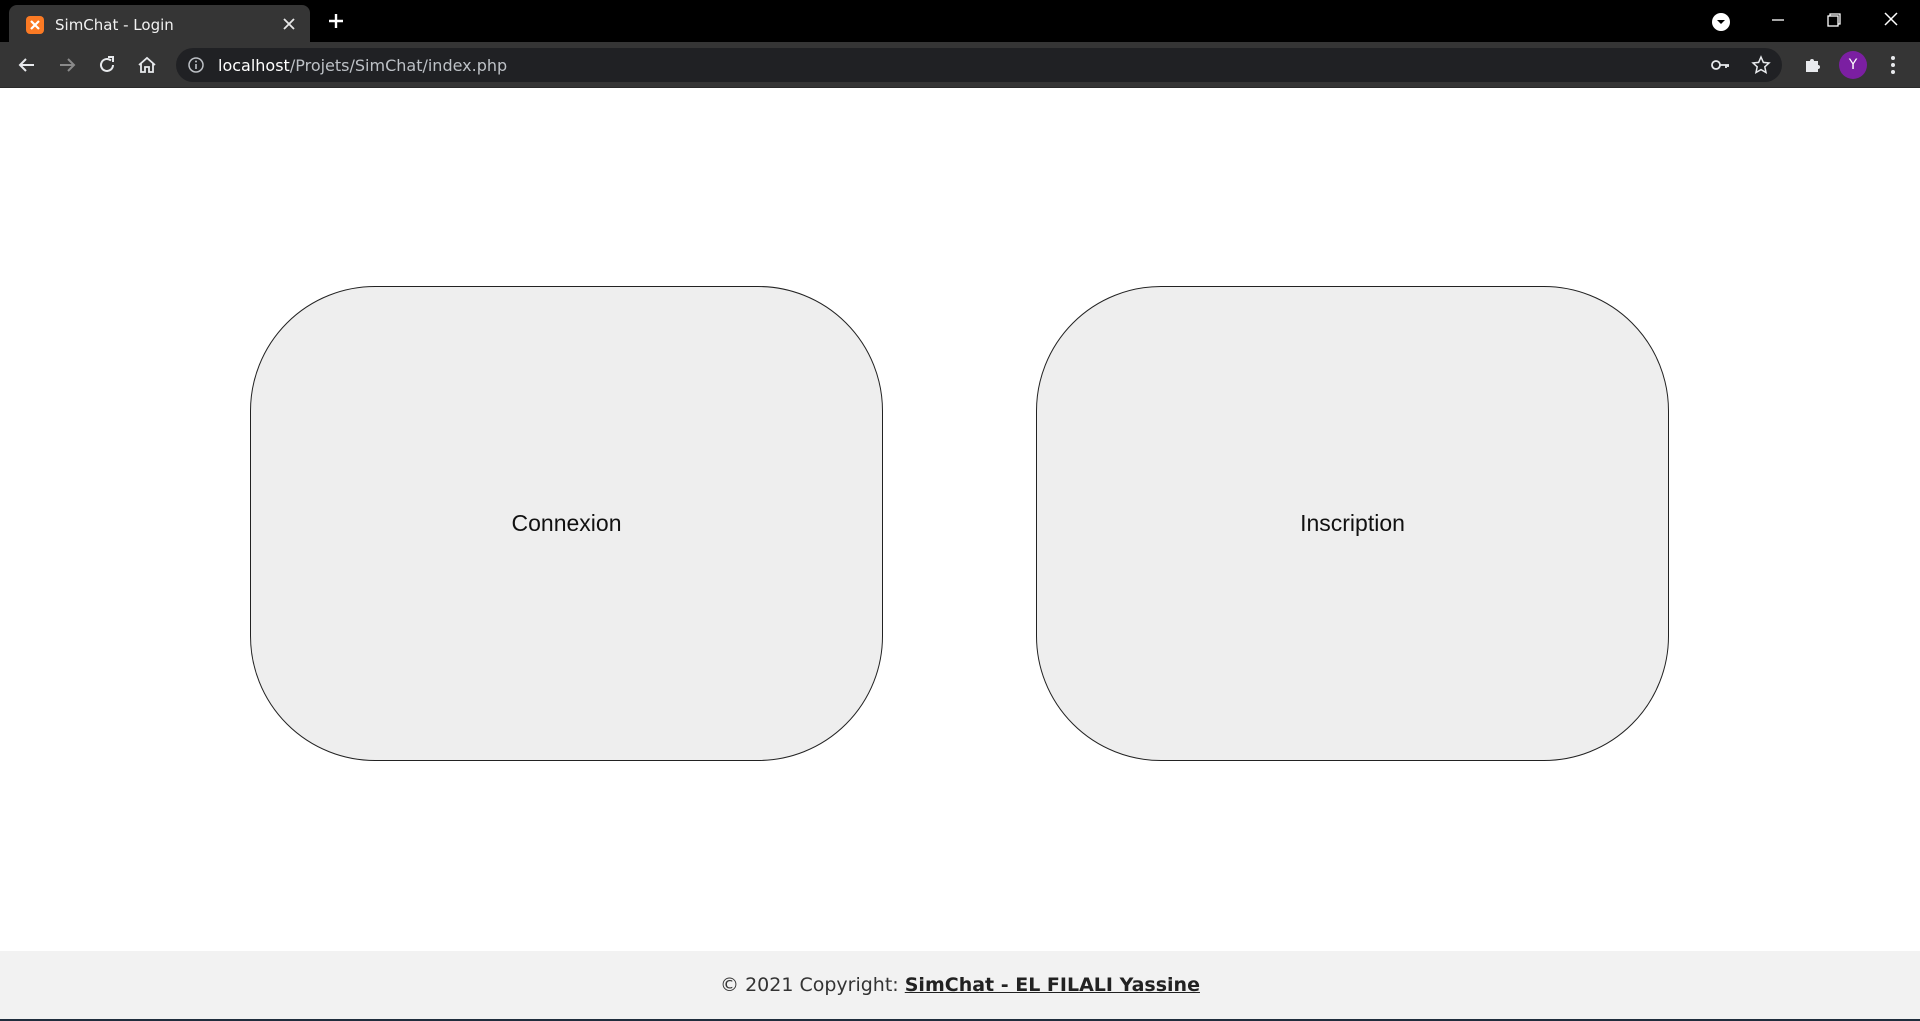  What do you see at coordinates (336, 21) in the screenshot?
I see `new-tab-icon` at bounding box center [336, 21].